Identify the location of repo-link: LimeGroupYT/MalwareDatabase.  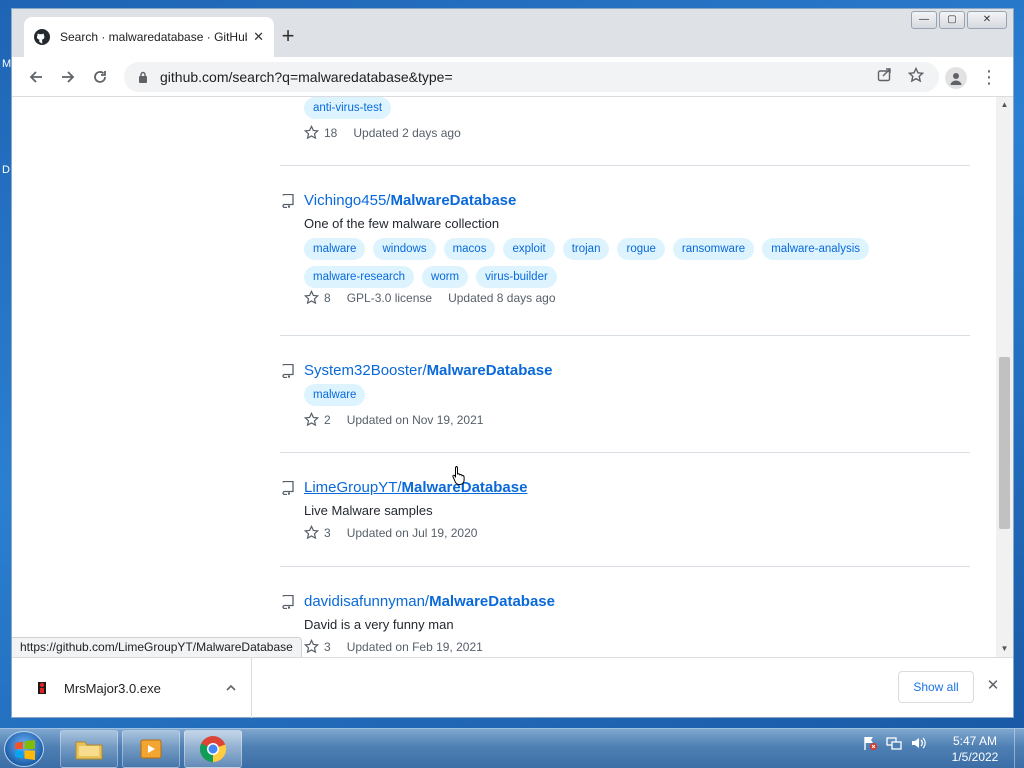
(415, 487).